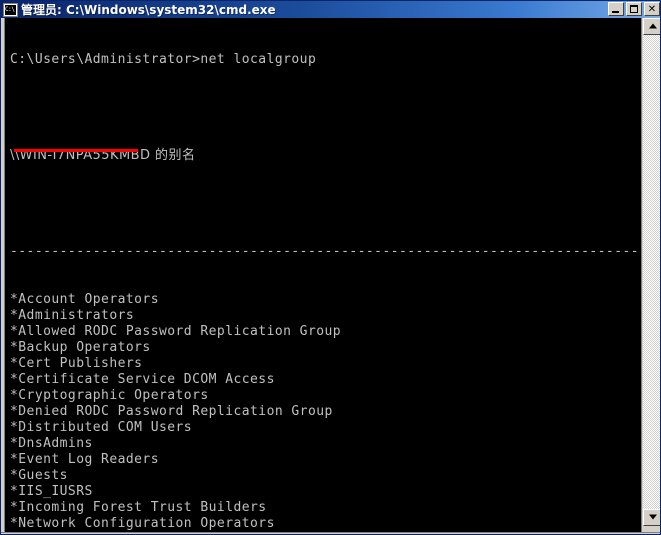 The width and height of the screenshot is (661, 535). I want to click on local-group-item: *Account Operators, so click(84, 299).